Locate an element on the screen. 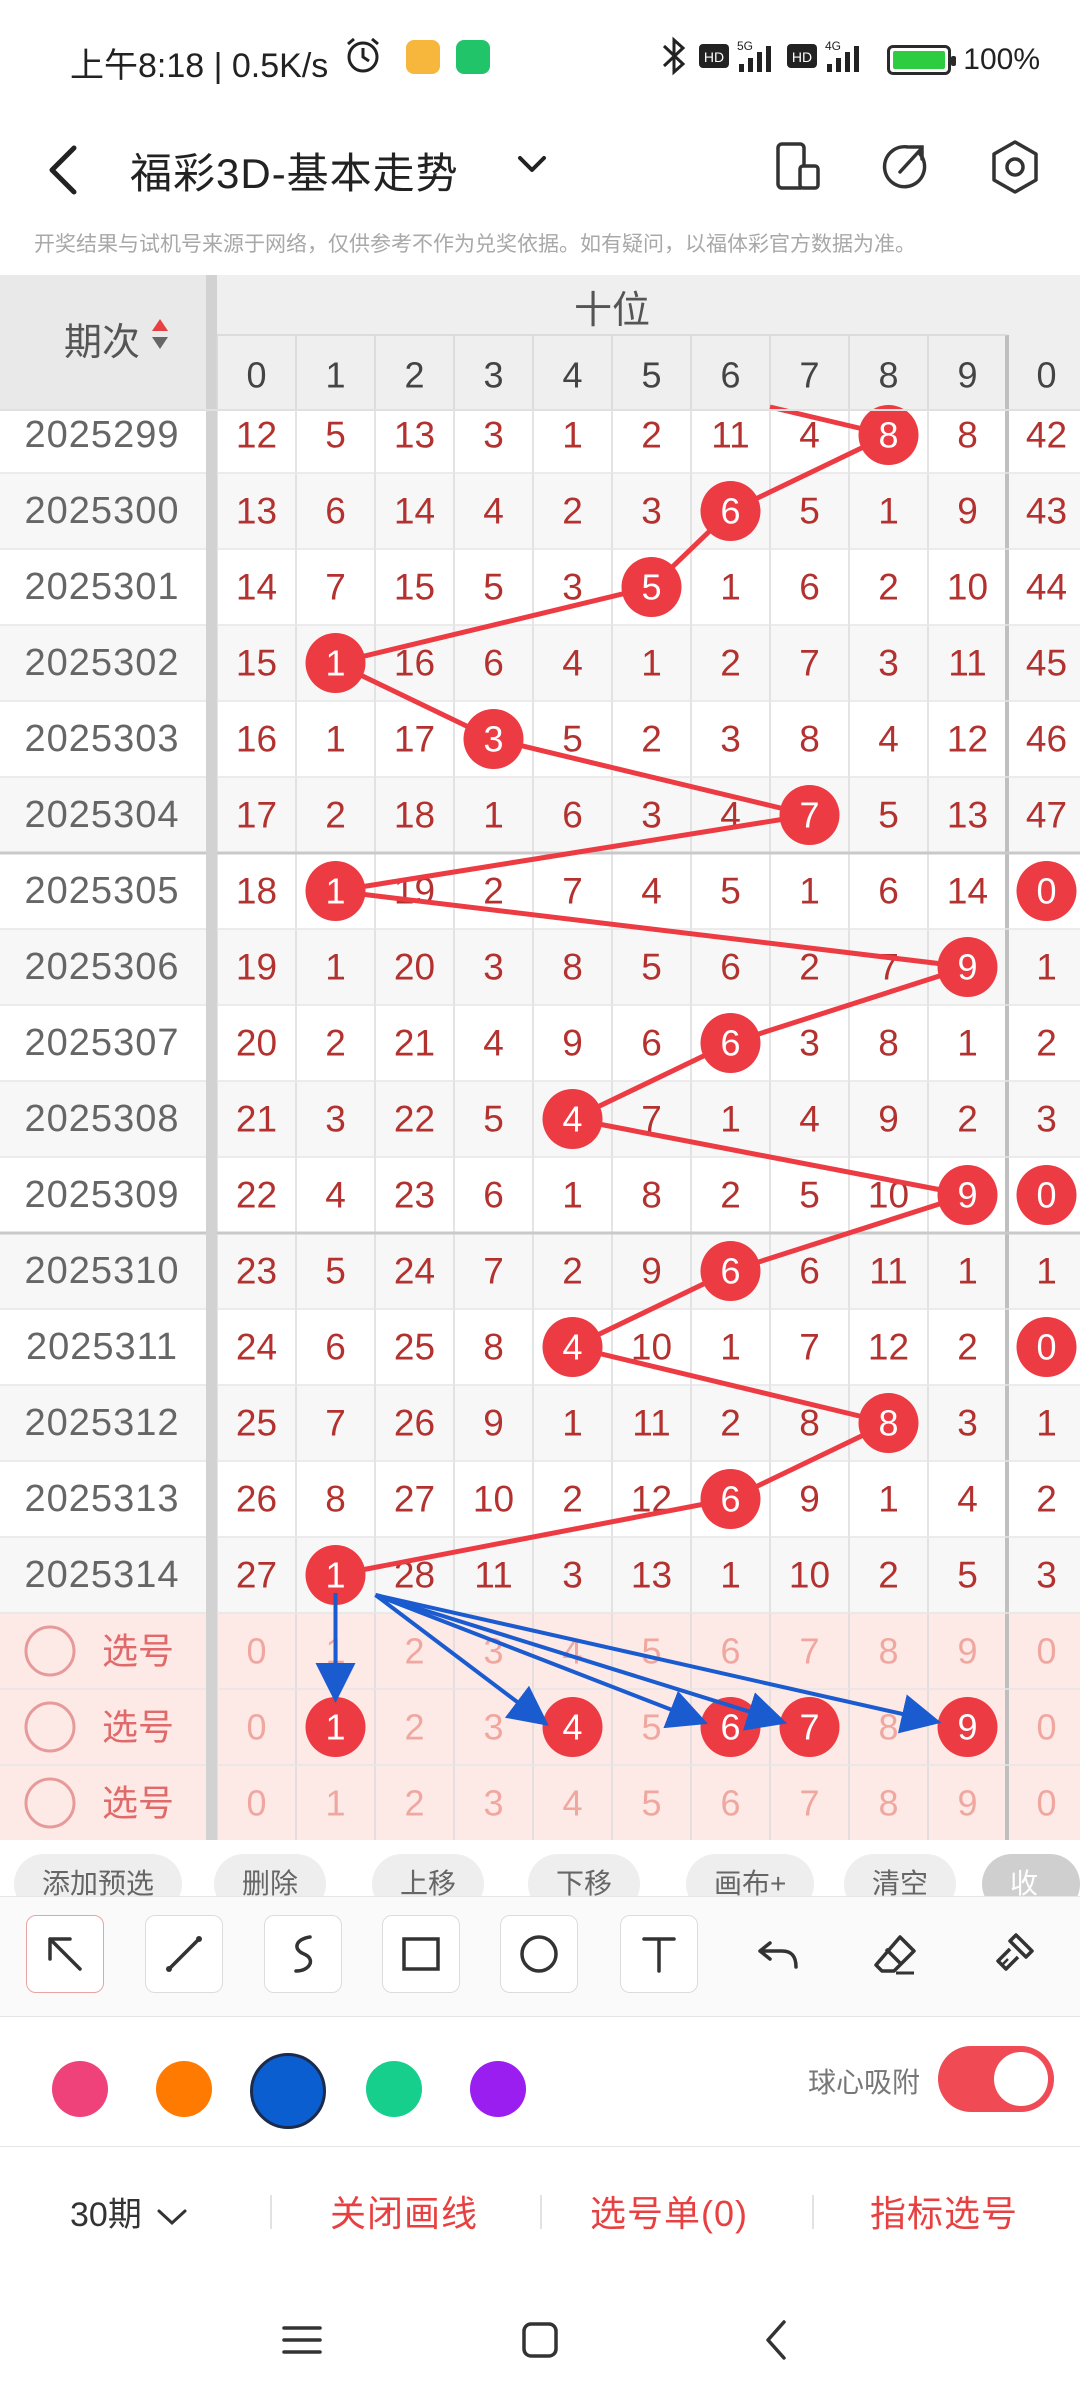 The image size is (1080, 2400). clear-brush-icon is located at coordinates (1013, 1954).